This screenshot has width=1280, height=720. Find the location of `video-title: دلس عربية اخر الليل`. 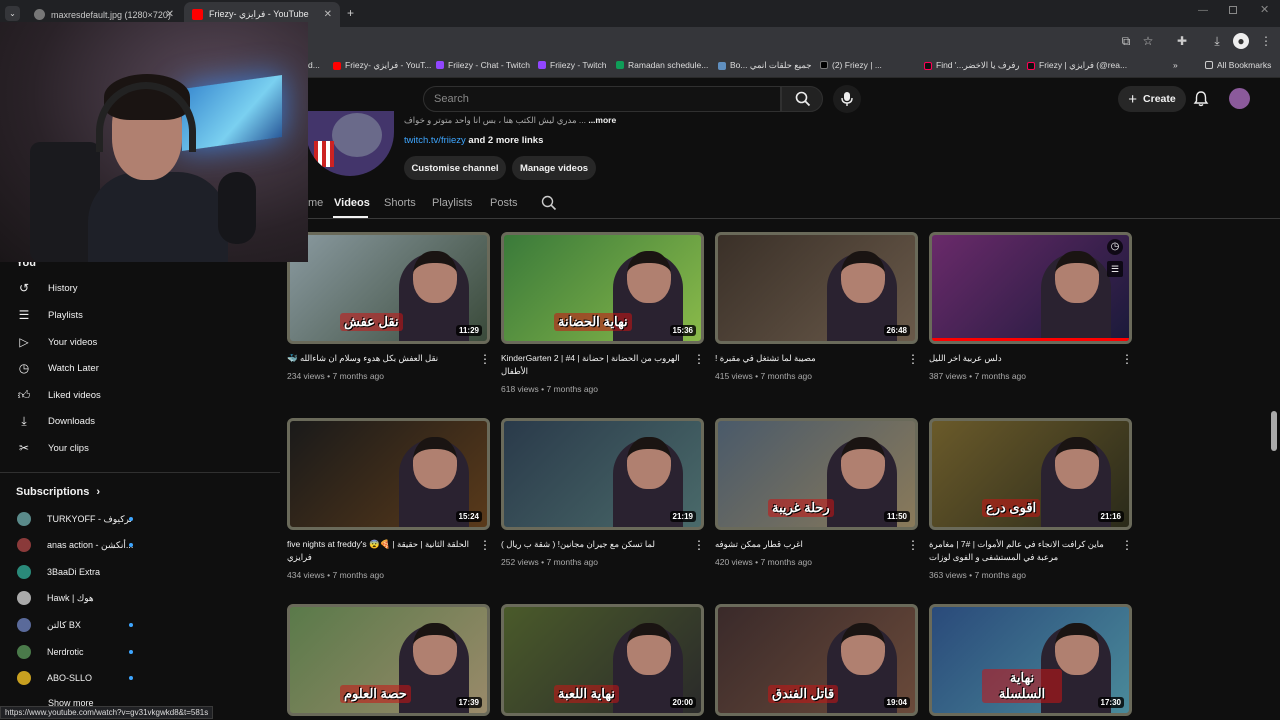

video-title: دلس عربية اخر الليل is located at coordinates (1021, 358).